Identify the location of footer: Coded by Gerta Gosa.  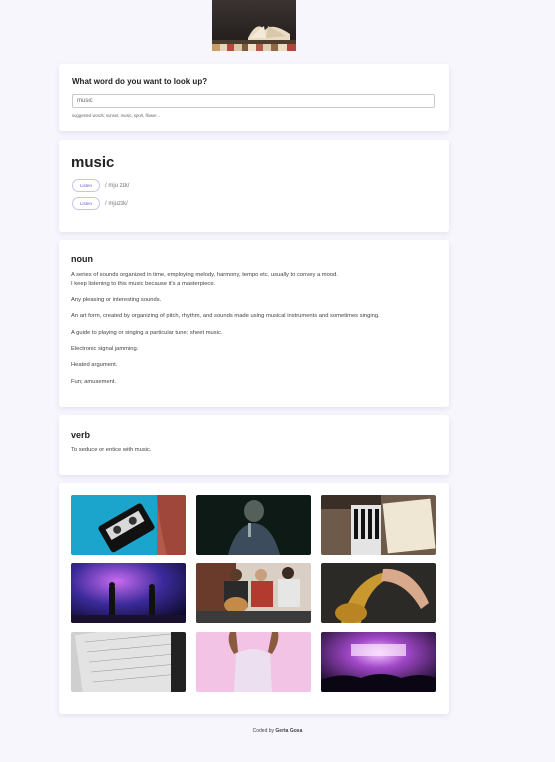
(277, 731).